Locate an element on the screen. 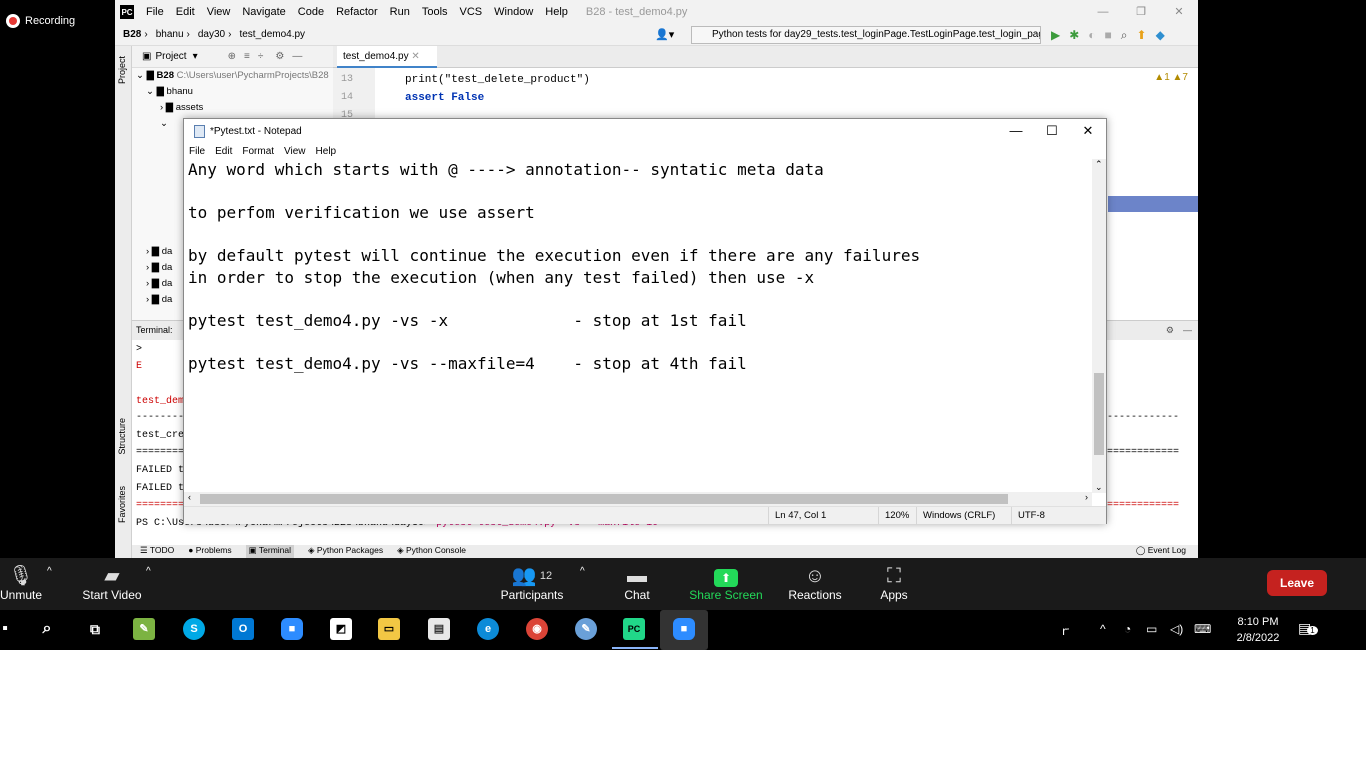  edge-icon: e is located at coordinates (488, 629).